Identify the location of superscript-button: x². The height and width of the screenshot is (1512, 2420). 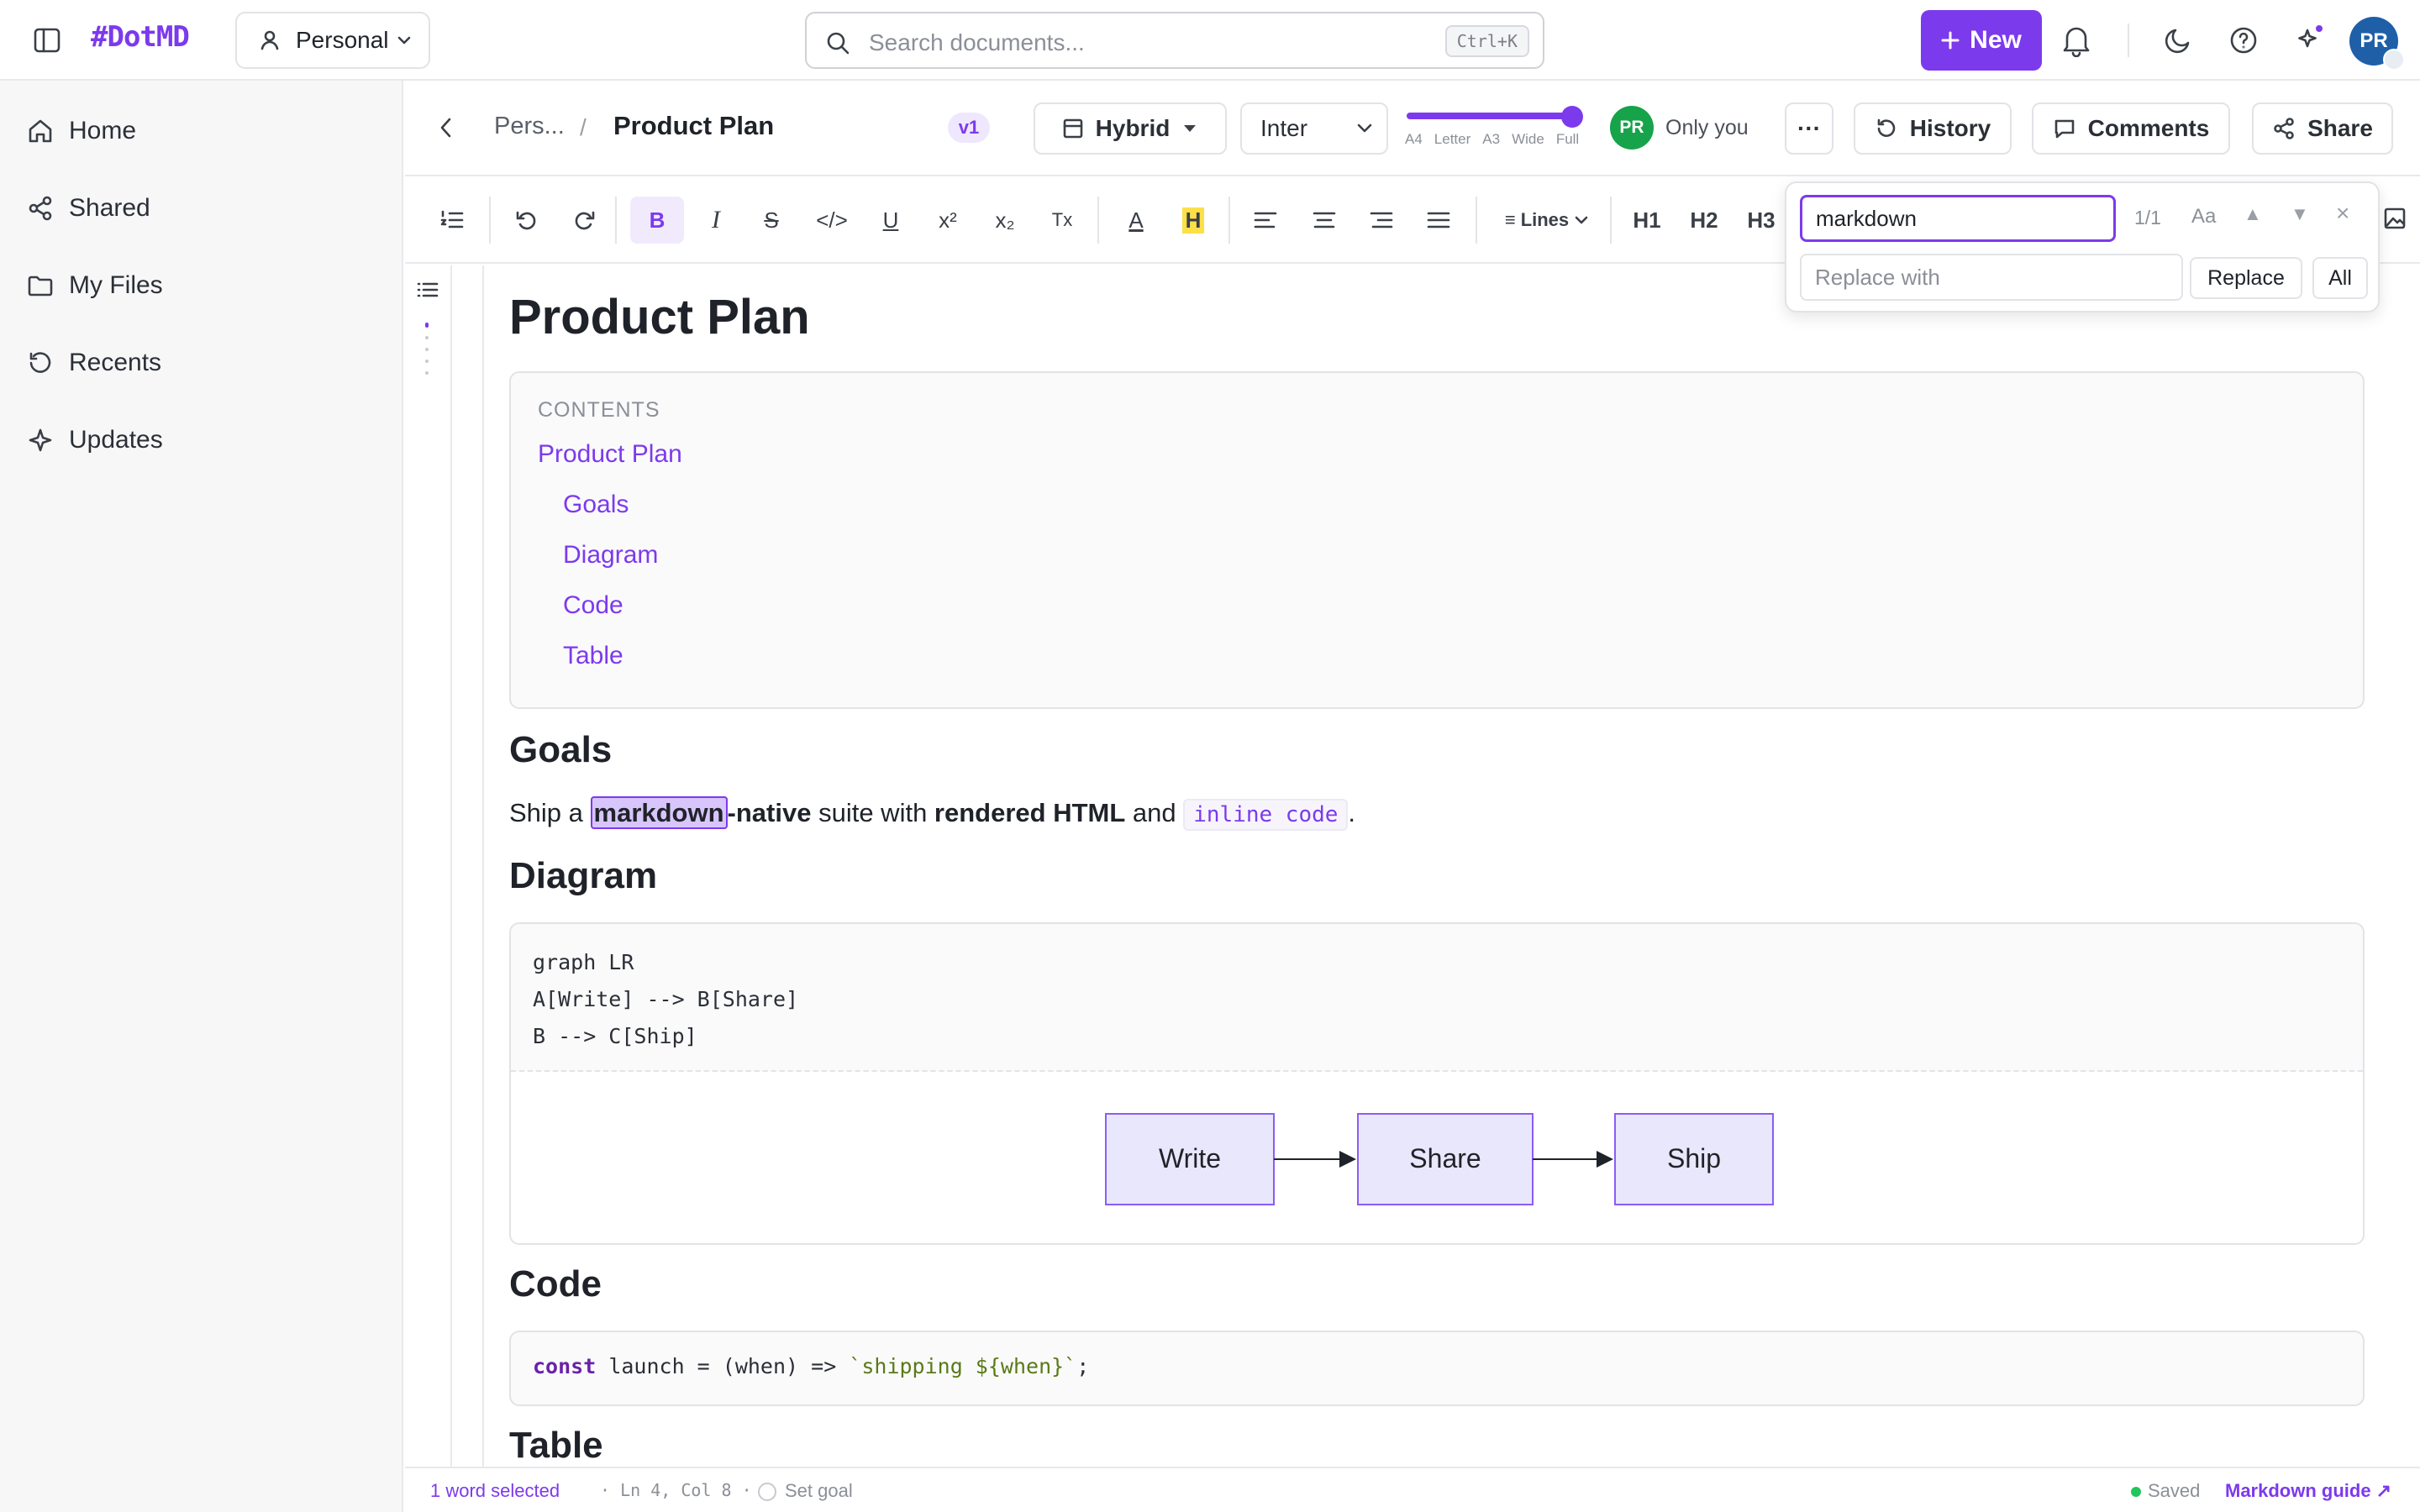
(947, 220).